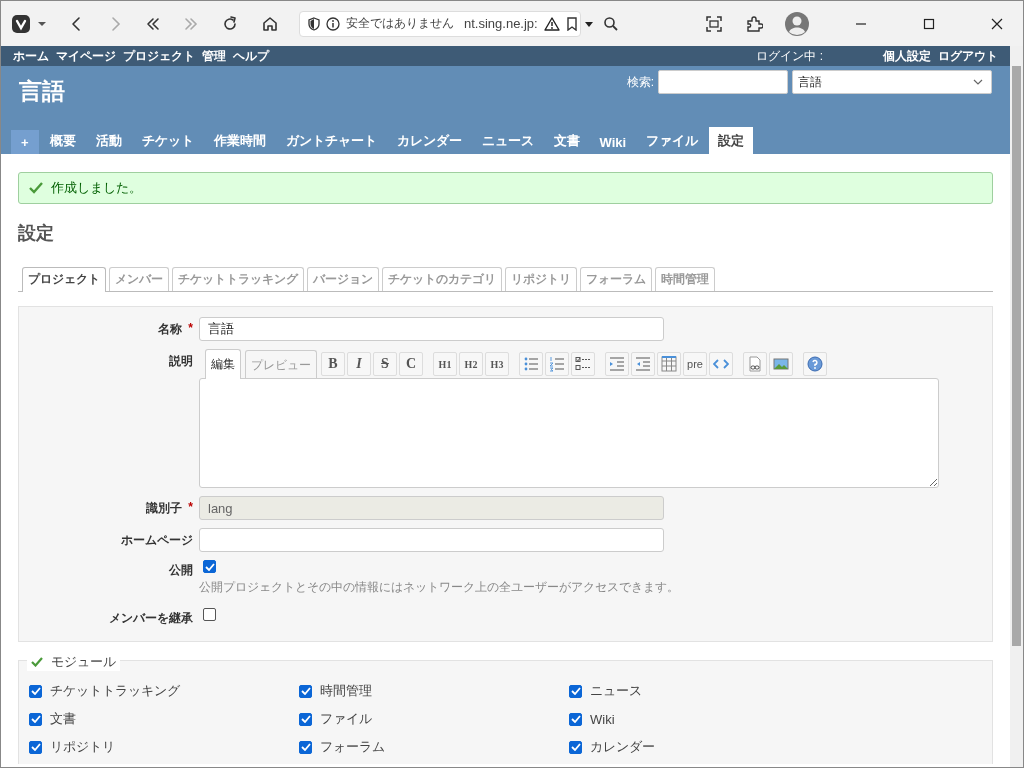 The image size is (1024, 768). What do you see at coordinates (611, 23) in the screenshot?
I see `search-icon` at bounding box center [611, 23].